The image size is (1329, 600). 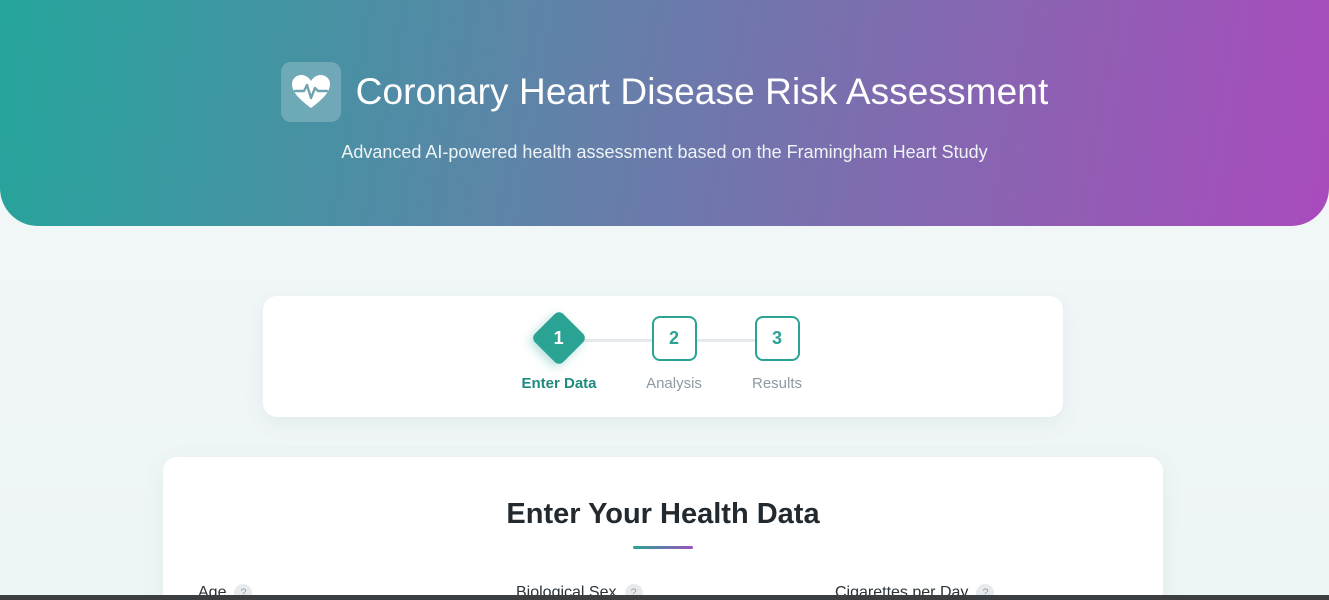 I want to click on step-number-badge: 2, so click(x=674, y=338).